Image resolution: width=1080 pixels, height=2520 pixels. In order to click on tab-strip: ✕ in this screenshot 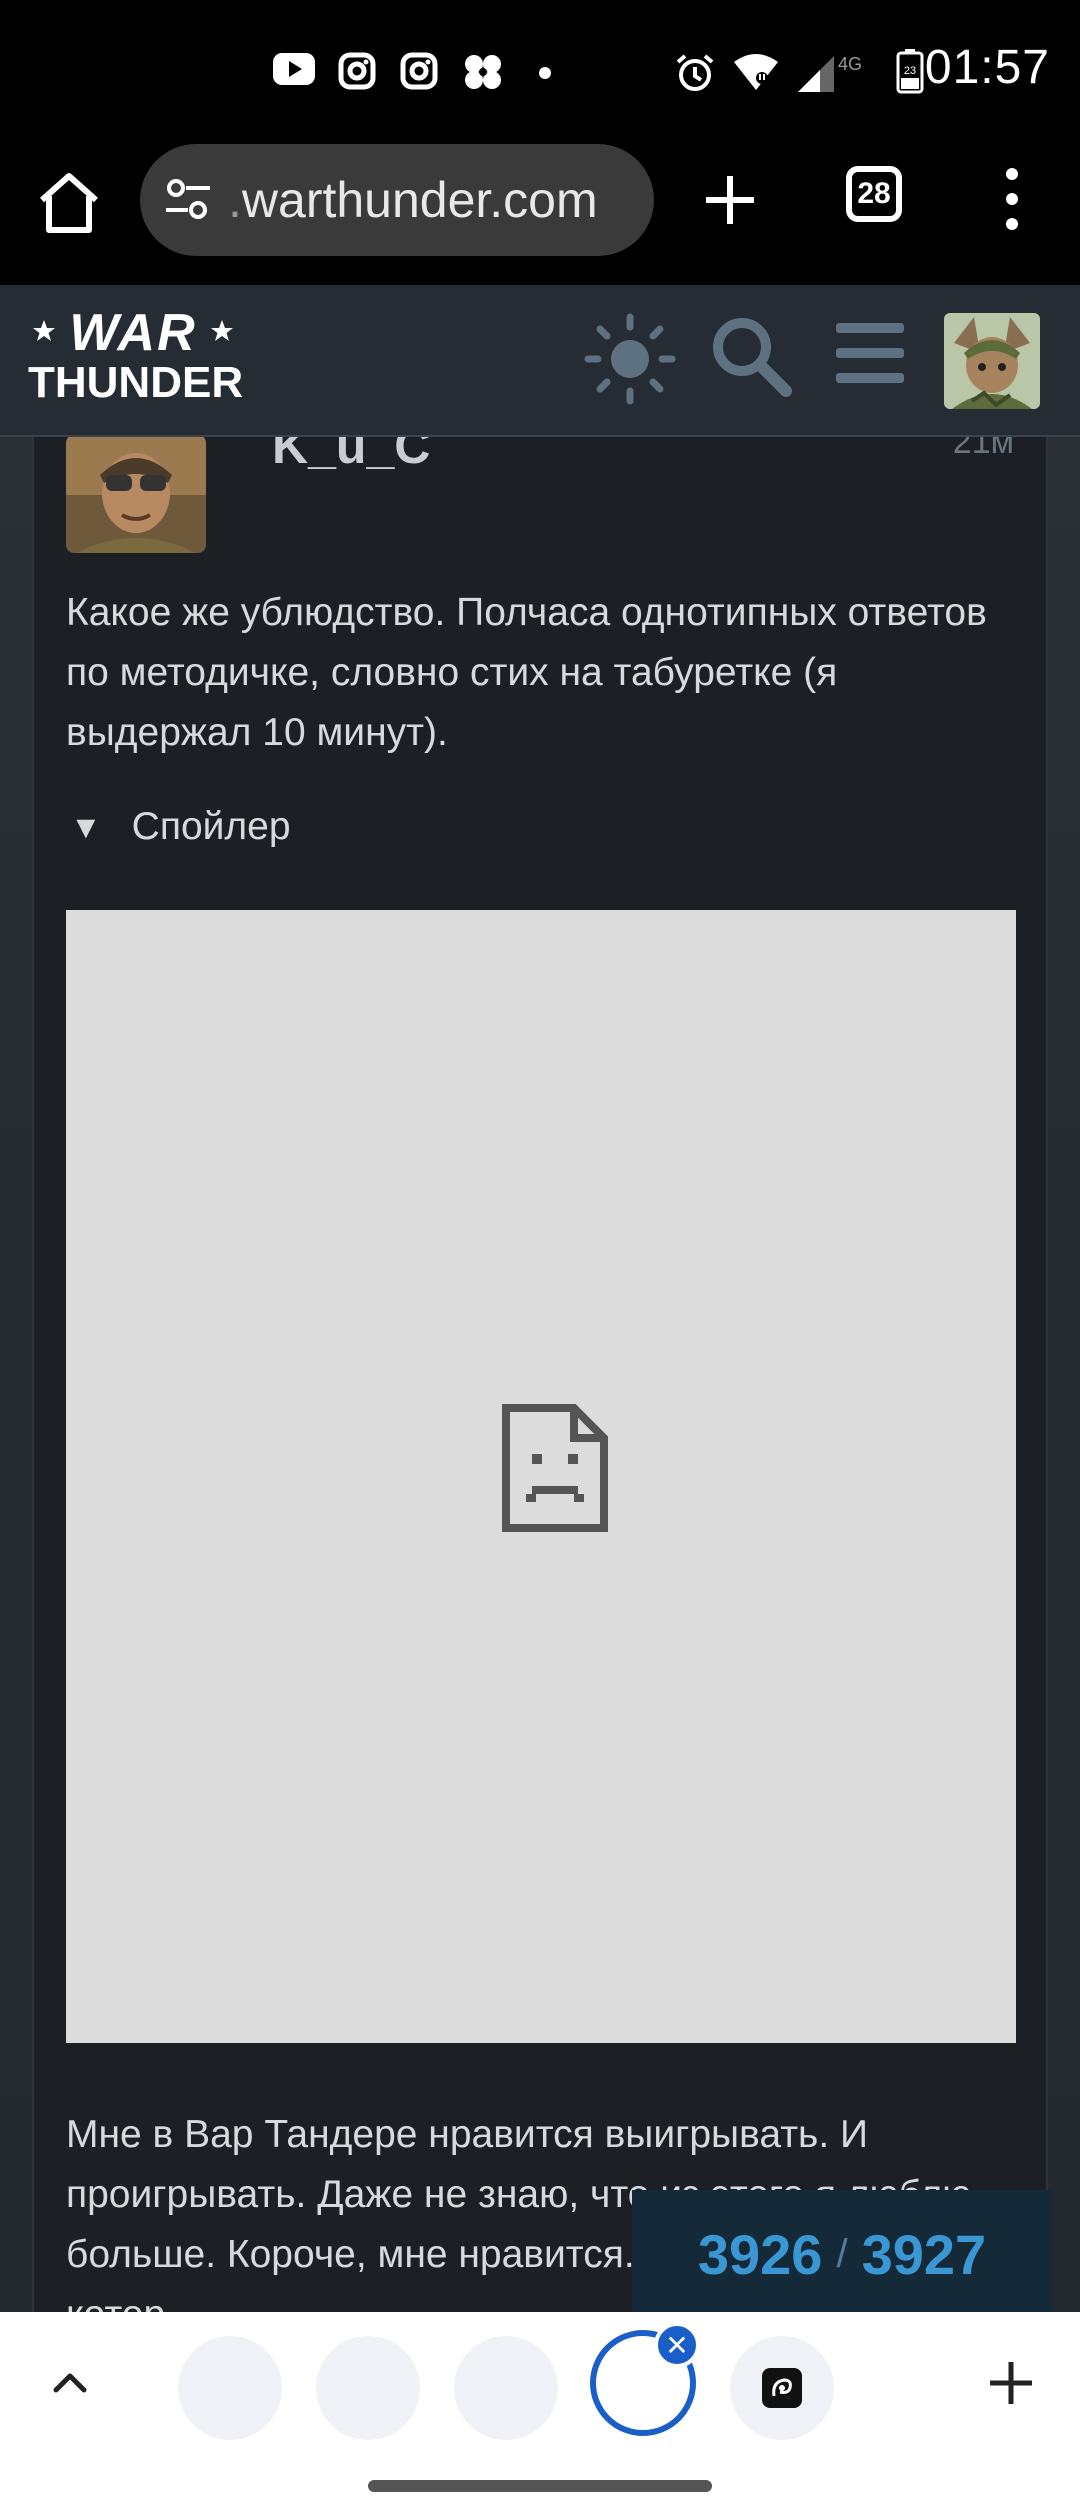, I will do `click(540, 2416)`.